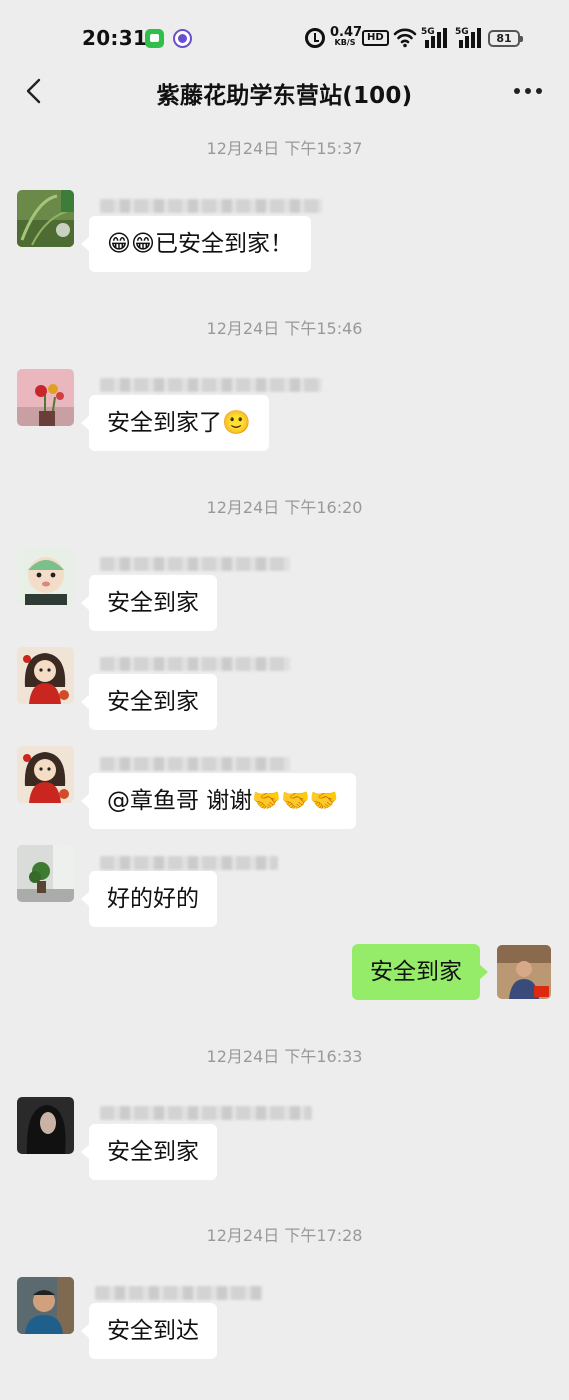  Describe the element at coordinates (470, 38) in the screenshot. I see `signal-icon-sim2: 5G` at that location.